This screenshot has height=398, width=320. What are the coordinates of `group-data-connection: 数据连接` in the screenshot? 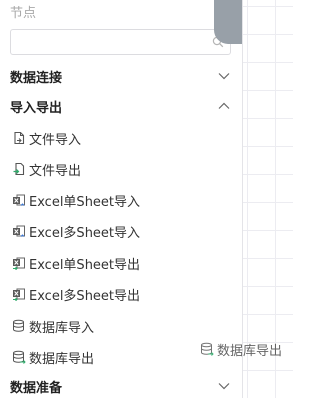 It's located at (121, 76).